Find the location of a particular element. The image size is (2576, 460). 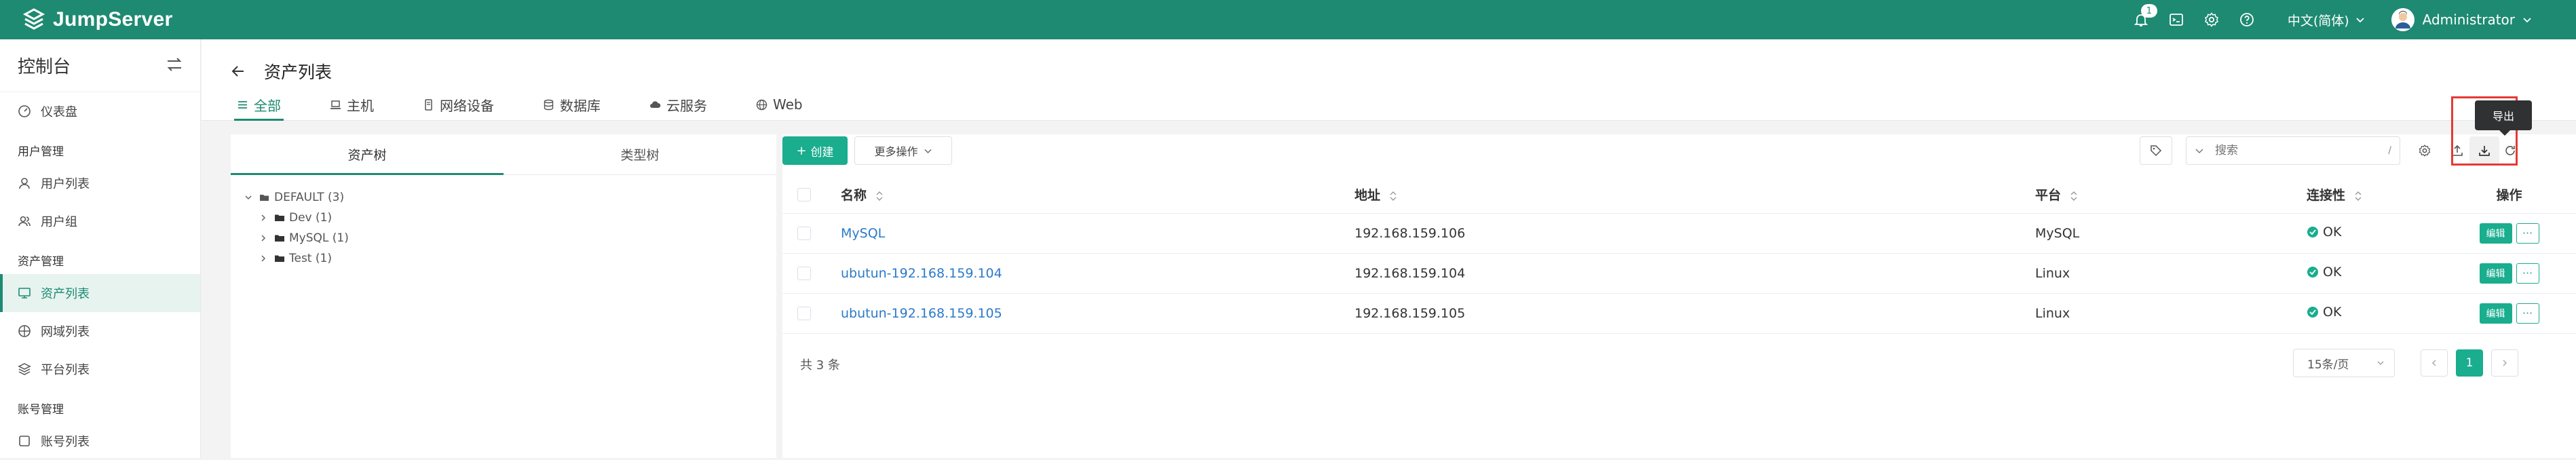

row-select-cell is located at coordinates (811, 273).